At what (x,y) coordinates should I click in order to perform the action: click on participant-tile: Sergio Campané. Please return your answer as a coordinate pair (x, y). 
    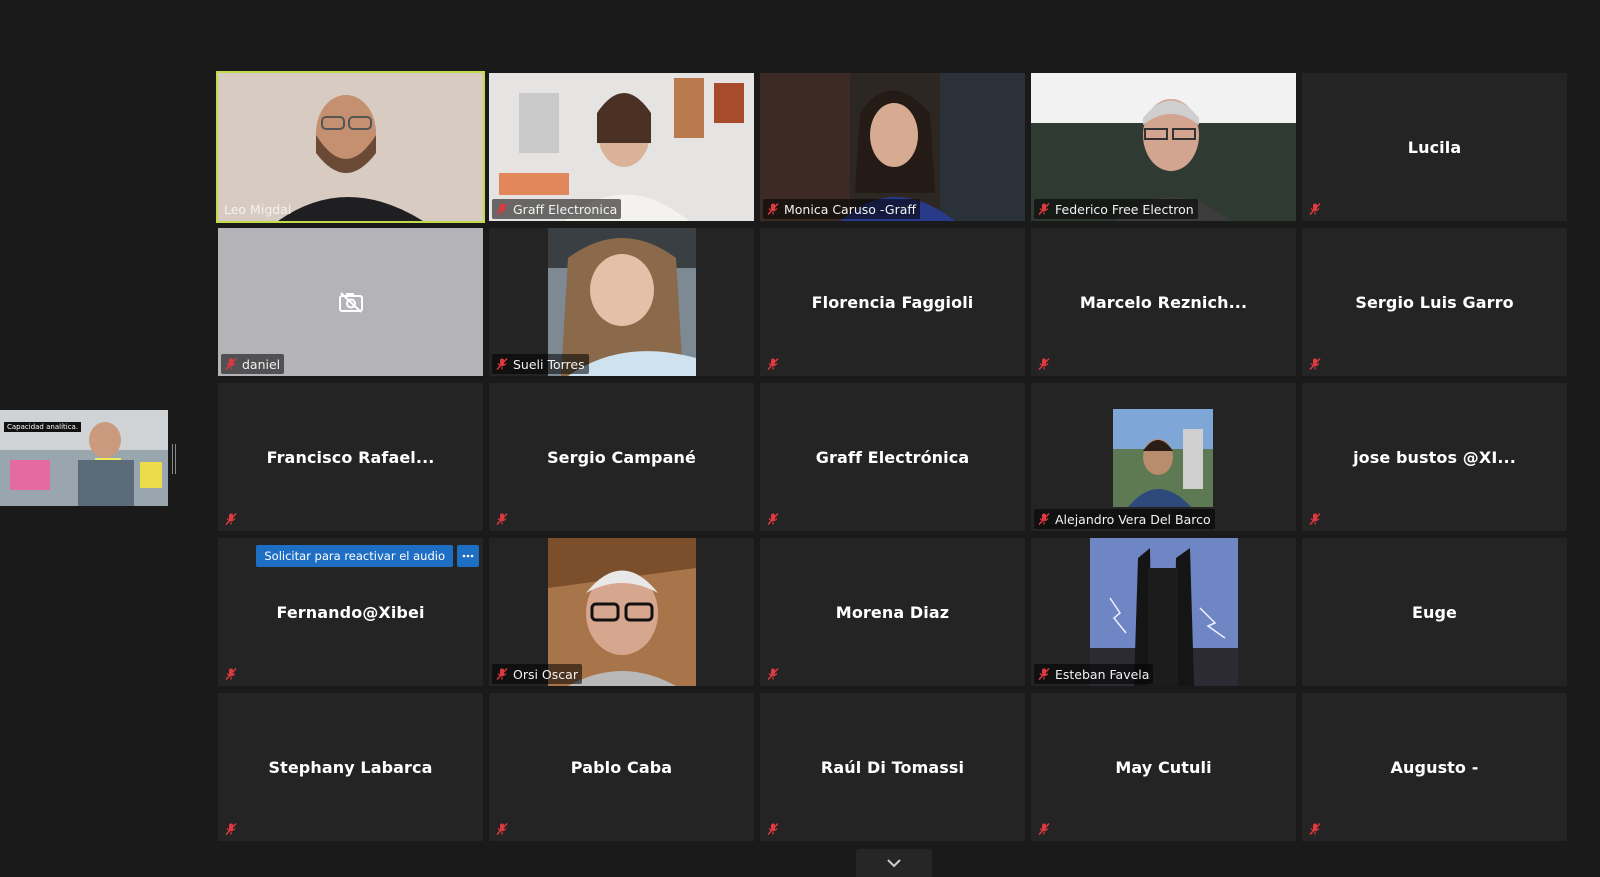
    Looking at the image, I should click on (621, 457).